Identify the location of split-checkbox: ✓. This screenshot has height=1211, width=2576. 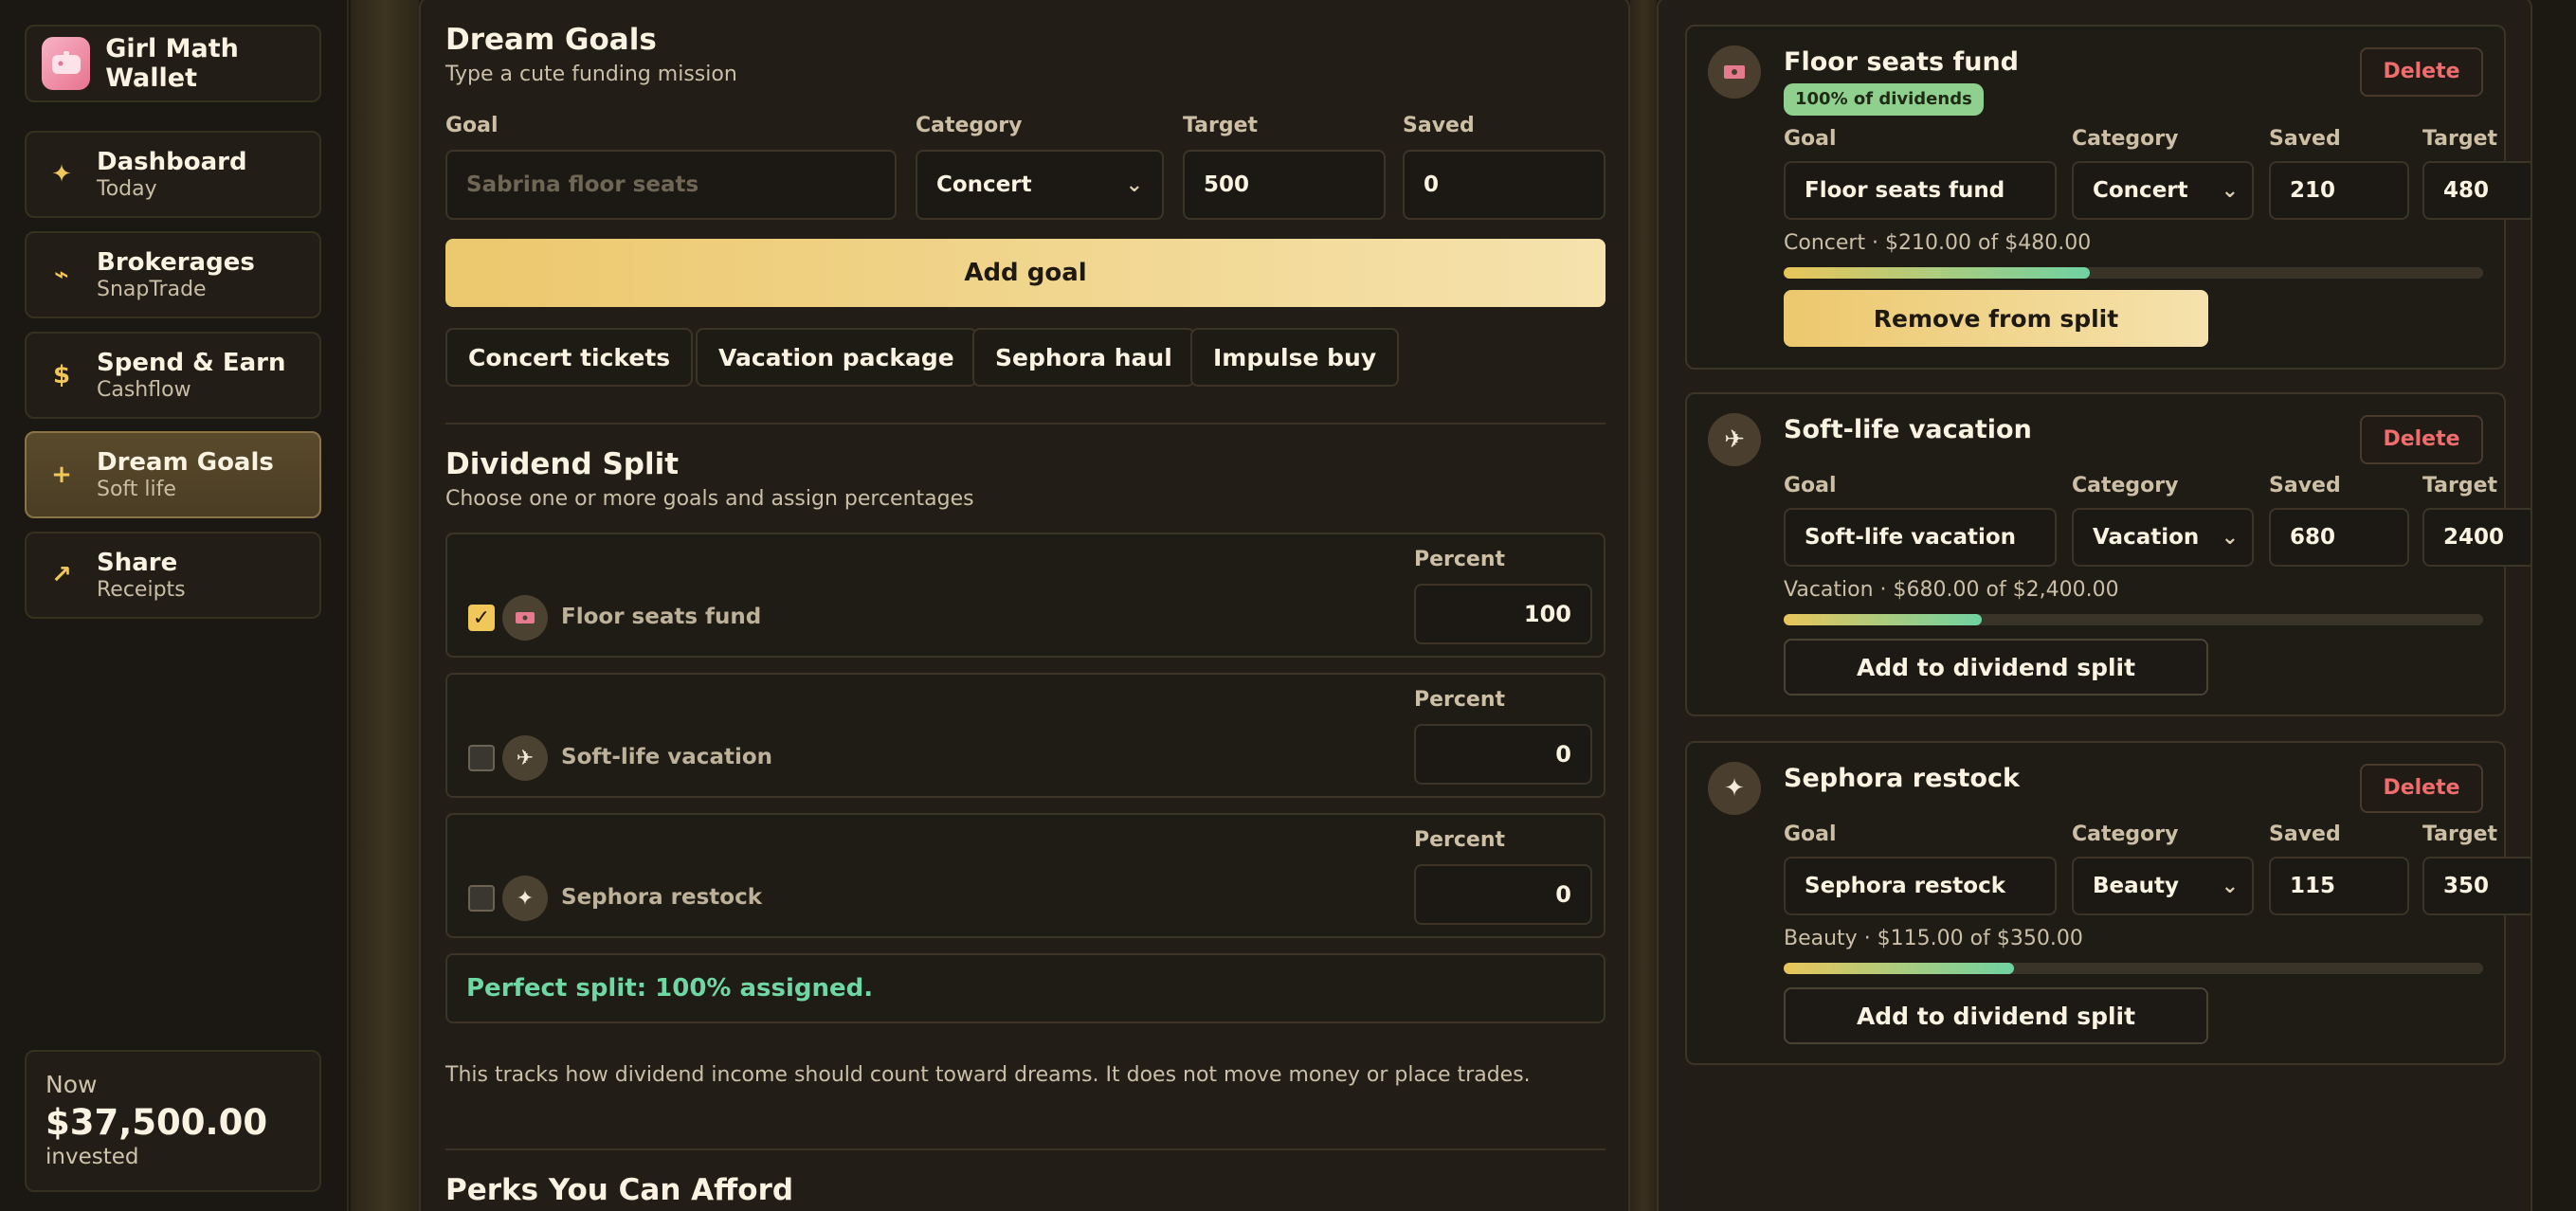
(481, 618).